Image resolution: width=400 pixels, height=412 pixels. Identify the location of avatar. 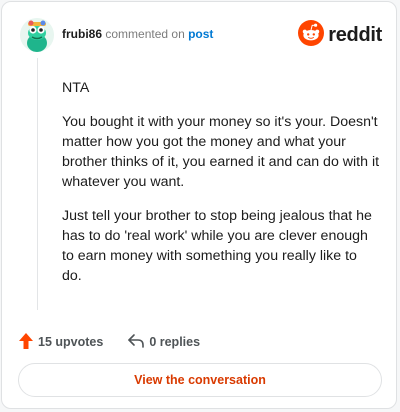
(37, 35).